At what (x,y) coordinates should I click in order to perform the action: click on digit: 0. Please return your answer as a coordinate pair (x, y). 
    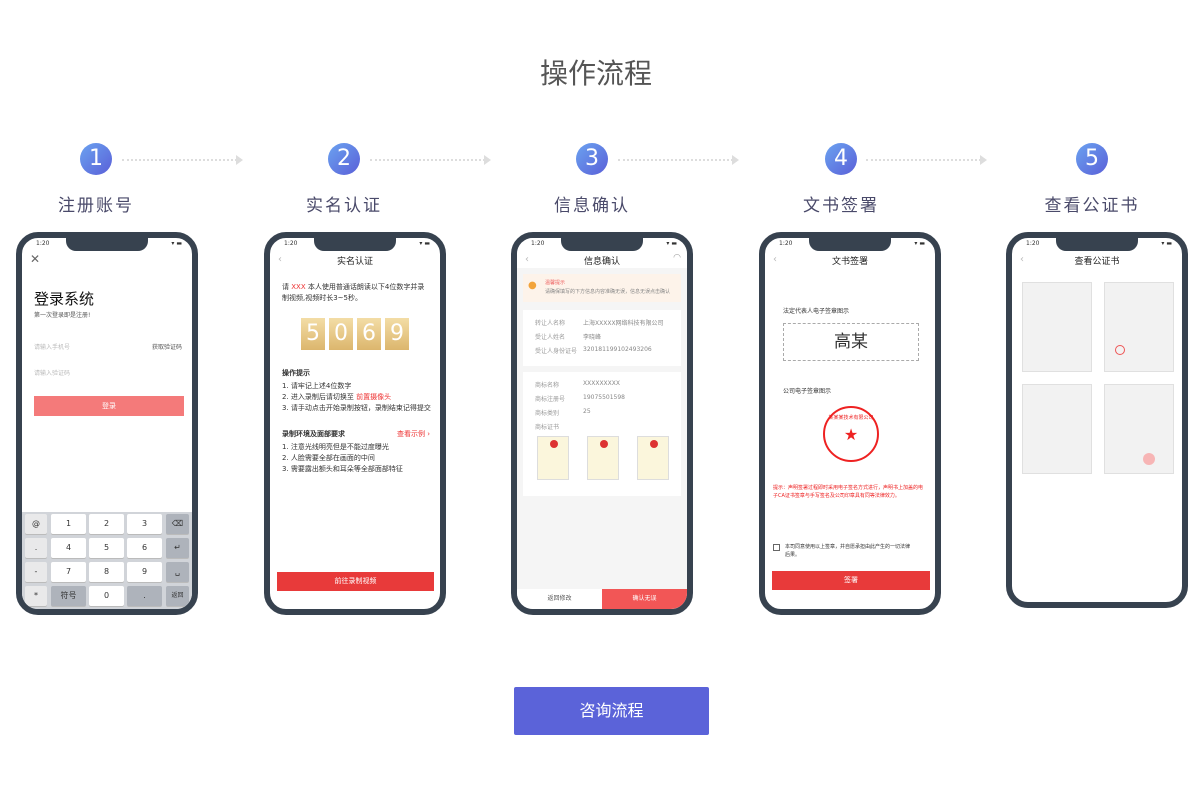
    Looking at the image, I should click on (341, 334).